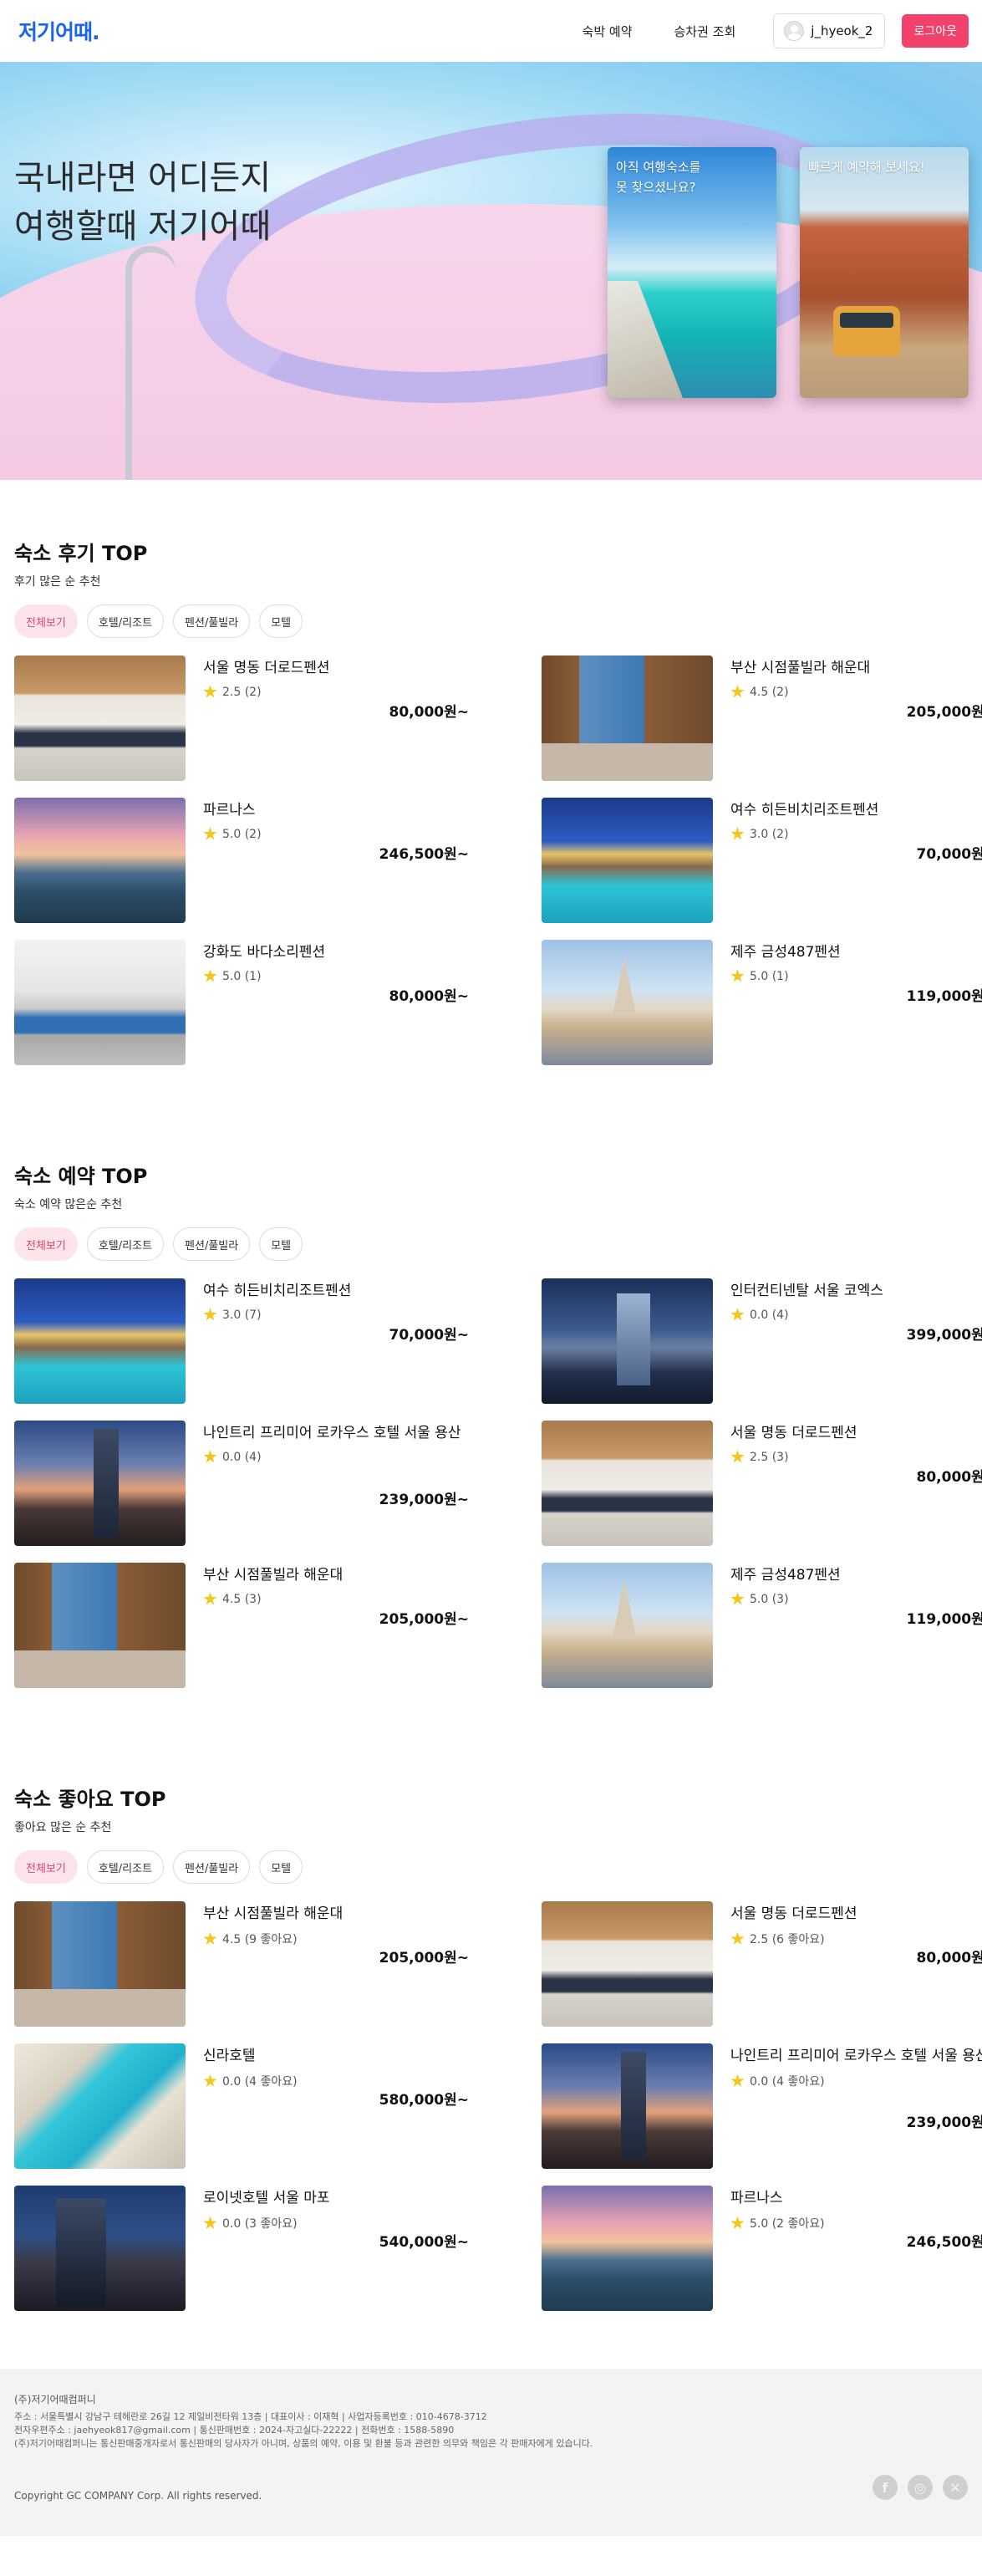 The image size is (982, 2576). Describe the element at coordinates (762, 2248) in the screenshot. I see `lodging-card: 파르나스 5.0 (2 좋아요) 246,500원~` at that location.